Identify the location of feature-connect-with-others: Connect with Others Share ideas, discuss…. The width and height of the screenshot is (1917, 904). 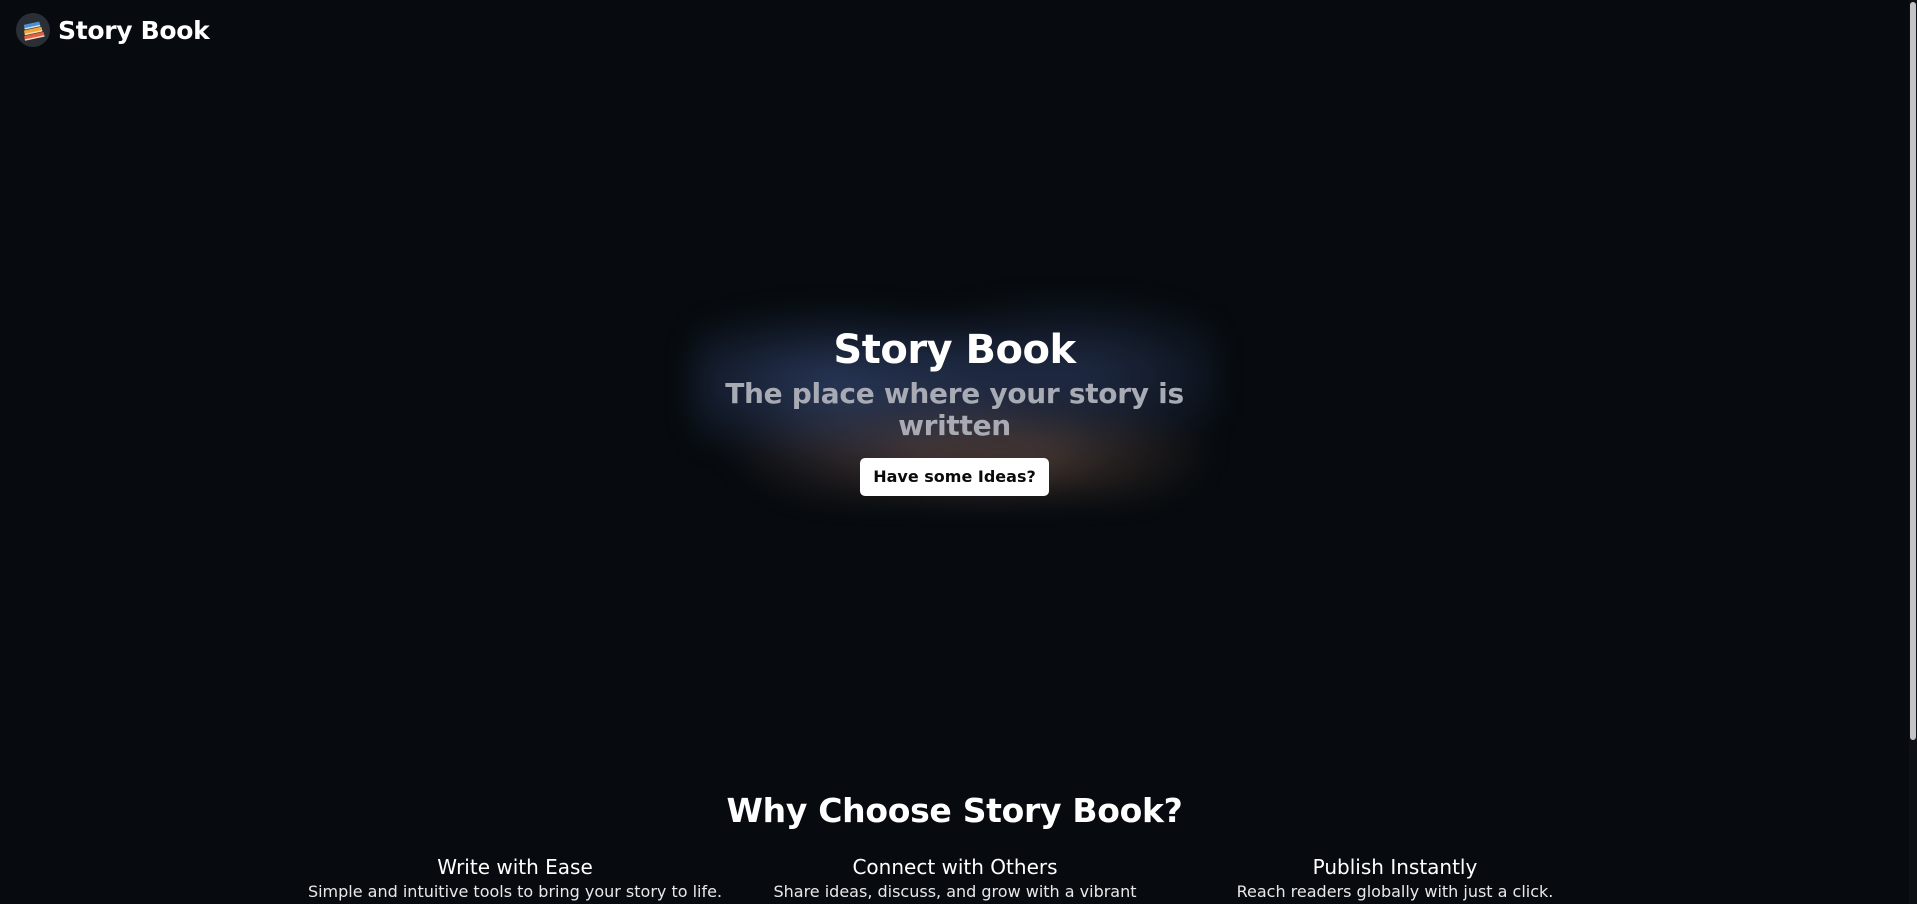
(955, 878).